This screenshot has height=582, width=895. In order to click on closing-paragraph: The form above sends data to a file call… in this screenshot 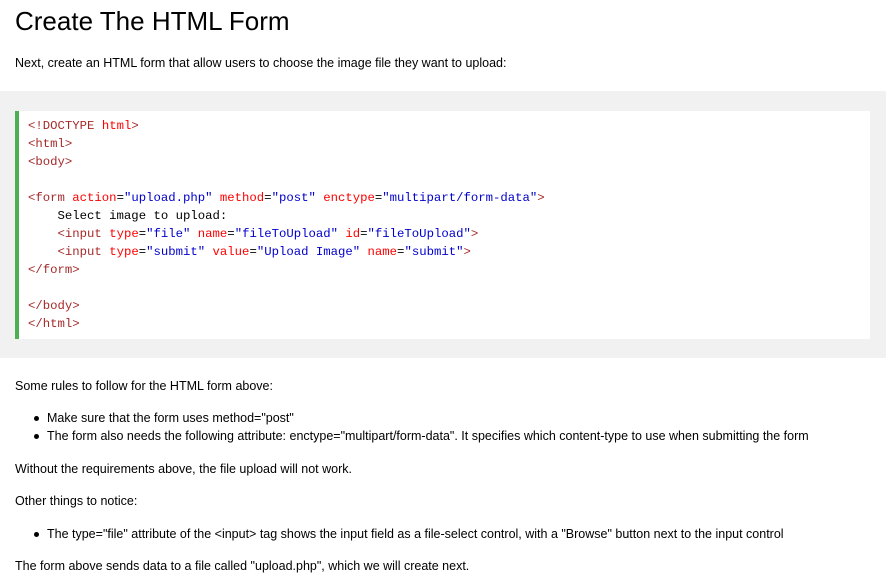, I will do `click(242, 566)`.